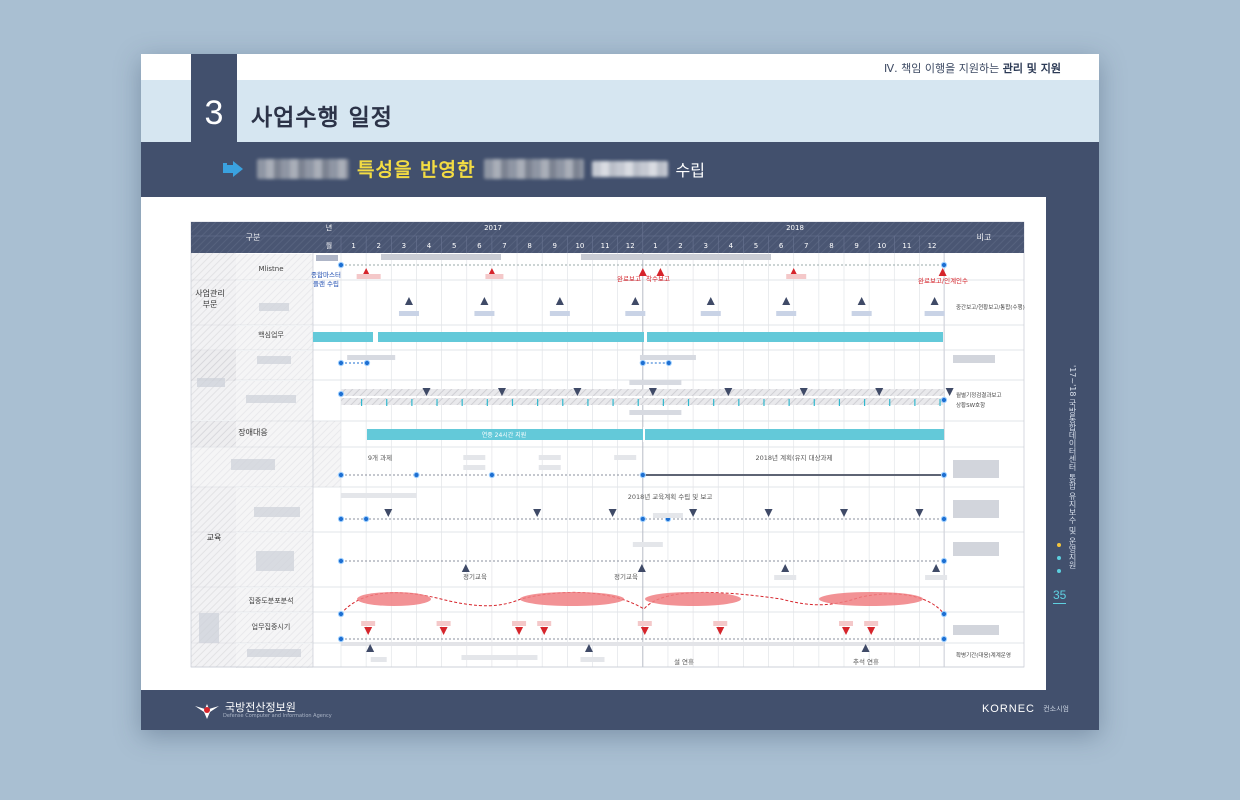 The width and height of the screenshot is (1240, 800). What do you see at coordinates (504, 435) in the screenshot?
I see `incident-bar-text: 연중 24시간 지원` at bounding box center [504, 435].